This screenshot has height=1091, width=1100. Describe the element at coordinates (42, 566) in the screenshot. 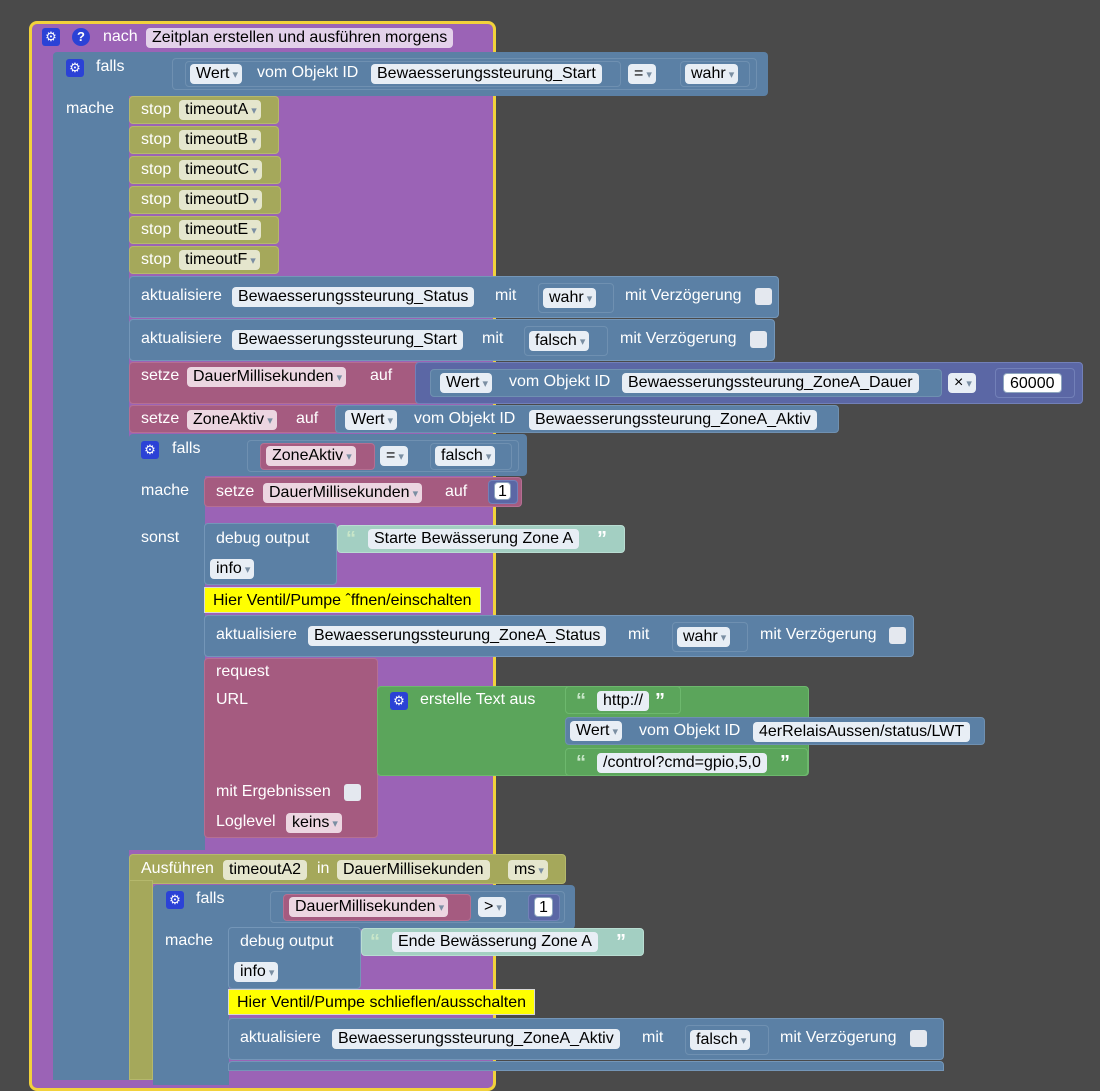

I see `schedule-body-spine` at that location.